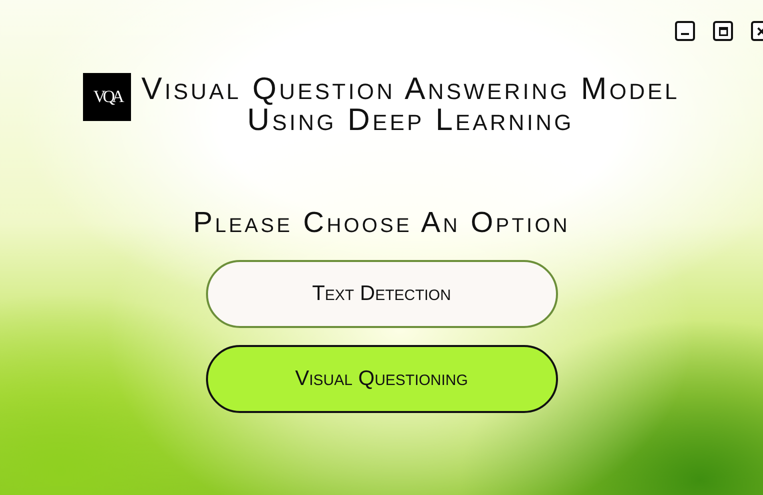 Image resolution: width=763 pixels, height=495 pixels. What do you see at coordinates (410, 88) in the screenshot?
I see `app-title: Visual Question Answering Model` at bounding box center [410, 88].